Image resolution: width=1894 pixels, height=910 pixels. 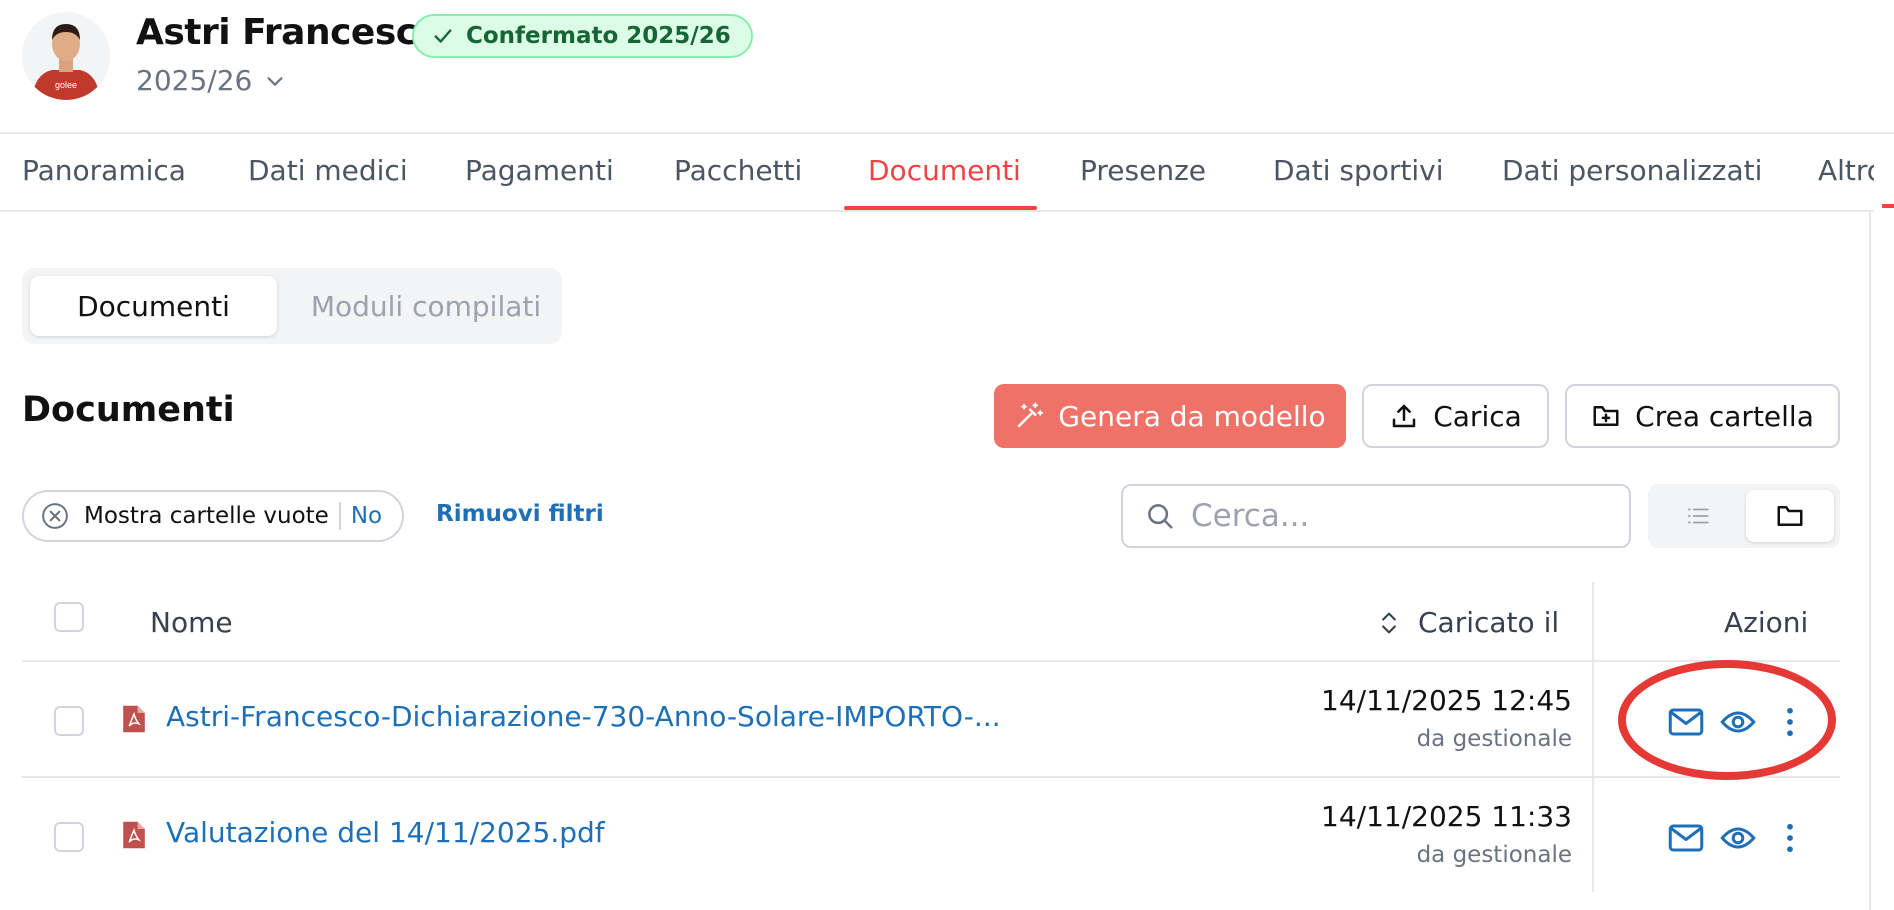 I want to click on search-icon, so click(x=1160, y=516).